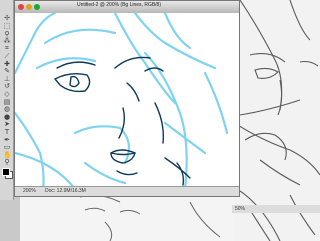 Image resolution: width=320 pixels, height=241 pixels. Describe the element at coordinates (29, 191) in the screenshot. I see `zoom-level: 200%` at that location.